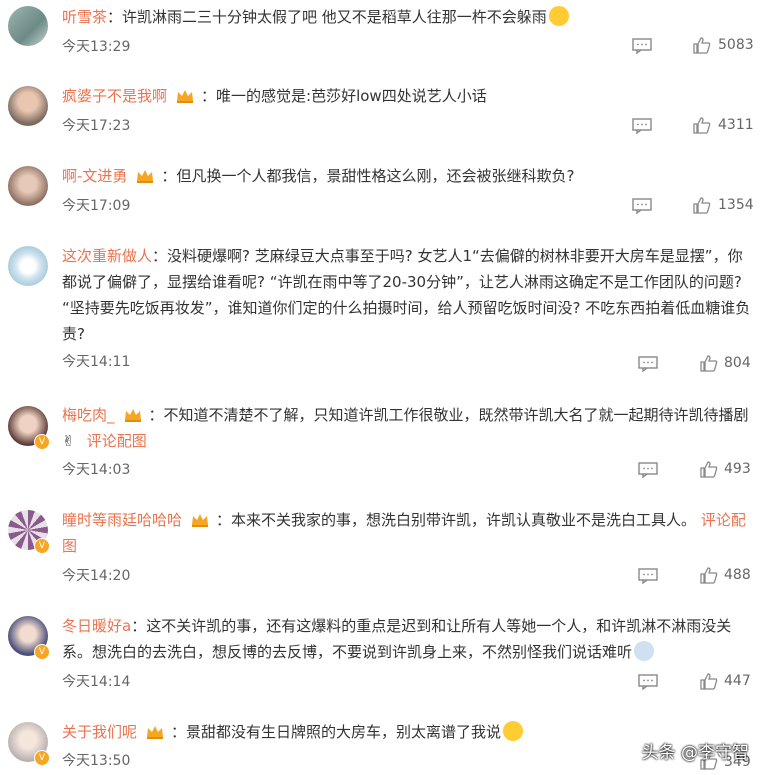  Describe the element at coordinates (96, 362) in the screenshot. I see `comment-time: 今天14:11` at that location.